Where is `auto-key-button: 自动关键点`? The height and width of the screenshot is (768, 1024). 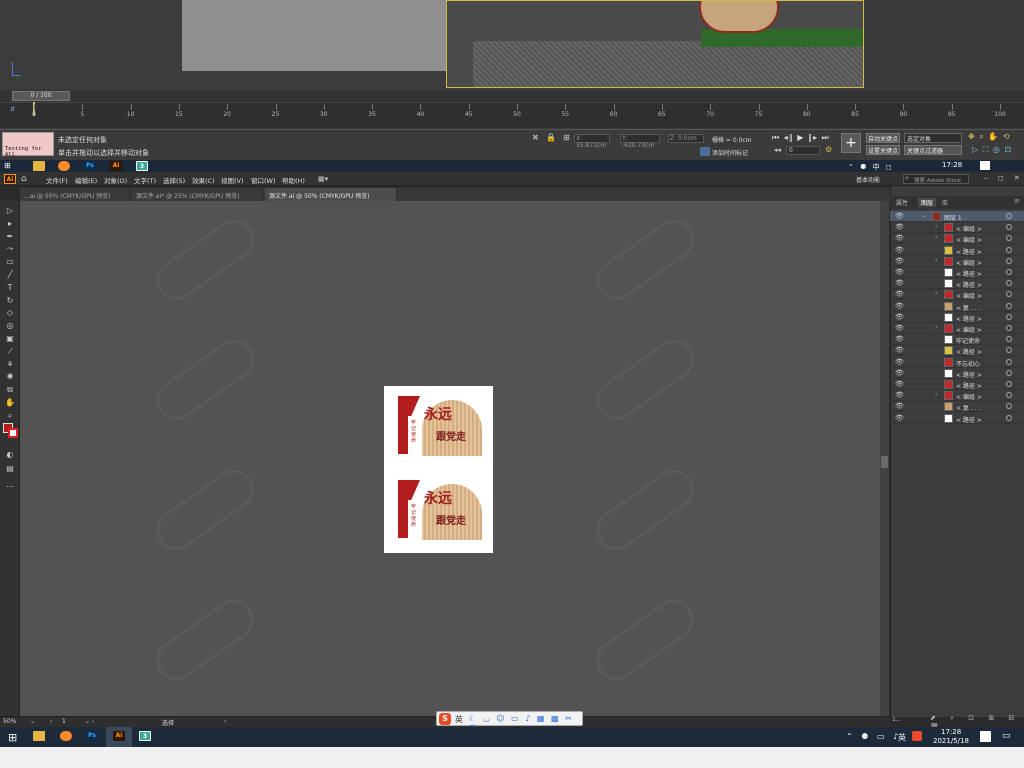
auto-key-button: 自动关键点 is located at coordinates (883, 138).